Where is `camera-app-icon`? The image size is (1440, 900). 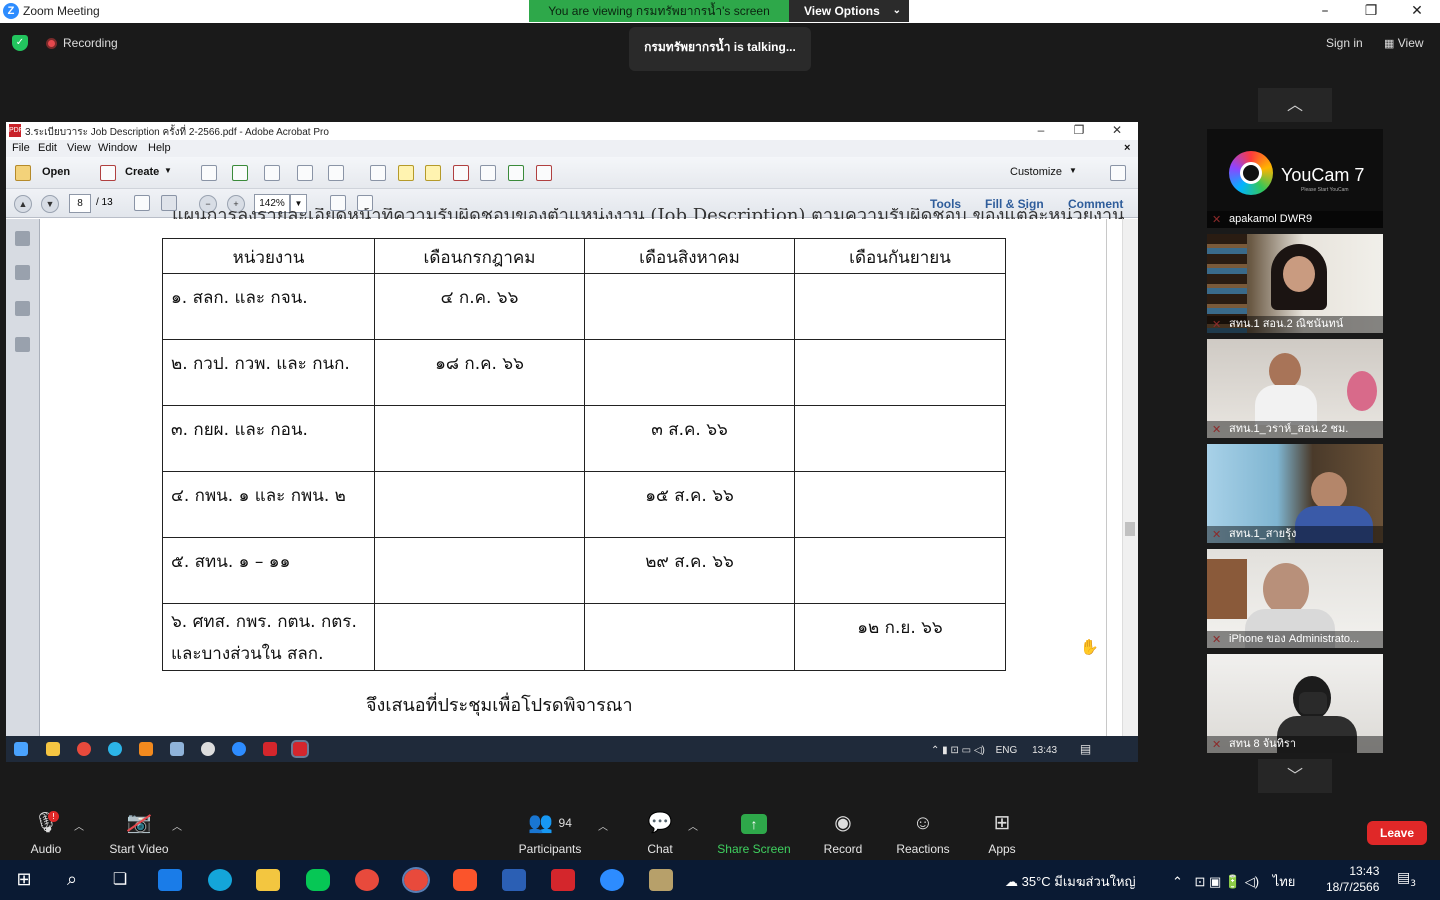 camera-app-icon is located at coordinates (661, 880).